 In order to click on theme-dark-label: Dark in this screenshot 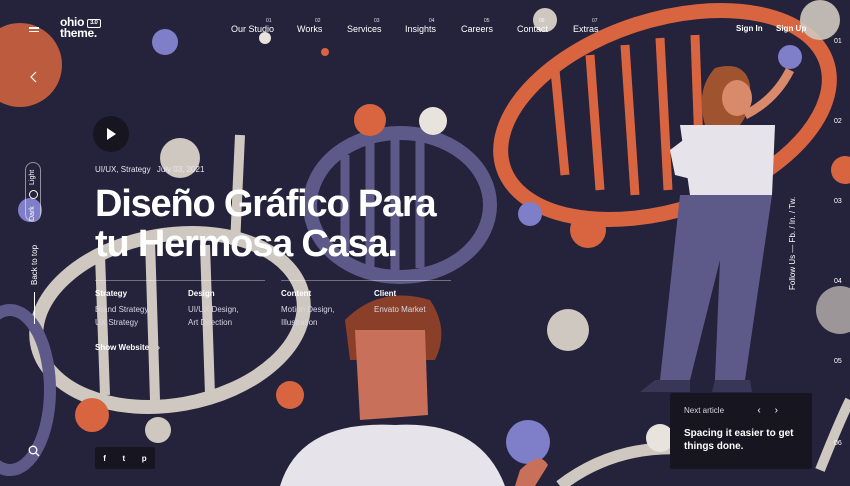, I will do `click(32, 213)`.